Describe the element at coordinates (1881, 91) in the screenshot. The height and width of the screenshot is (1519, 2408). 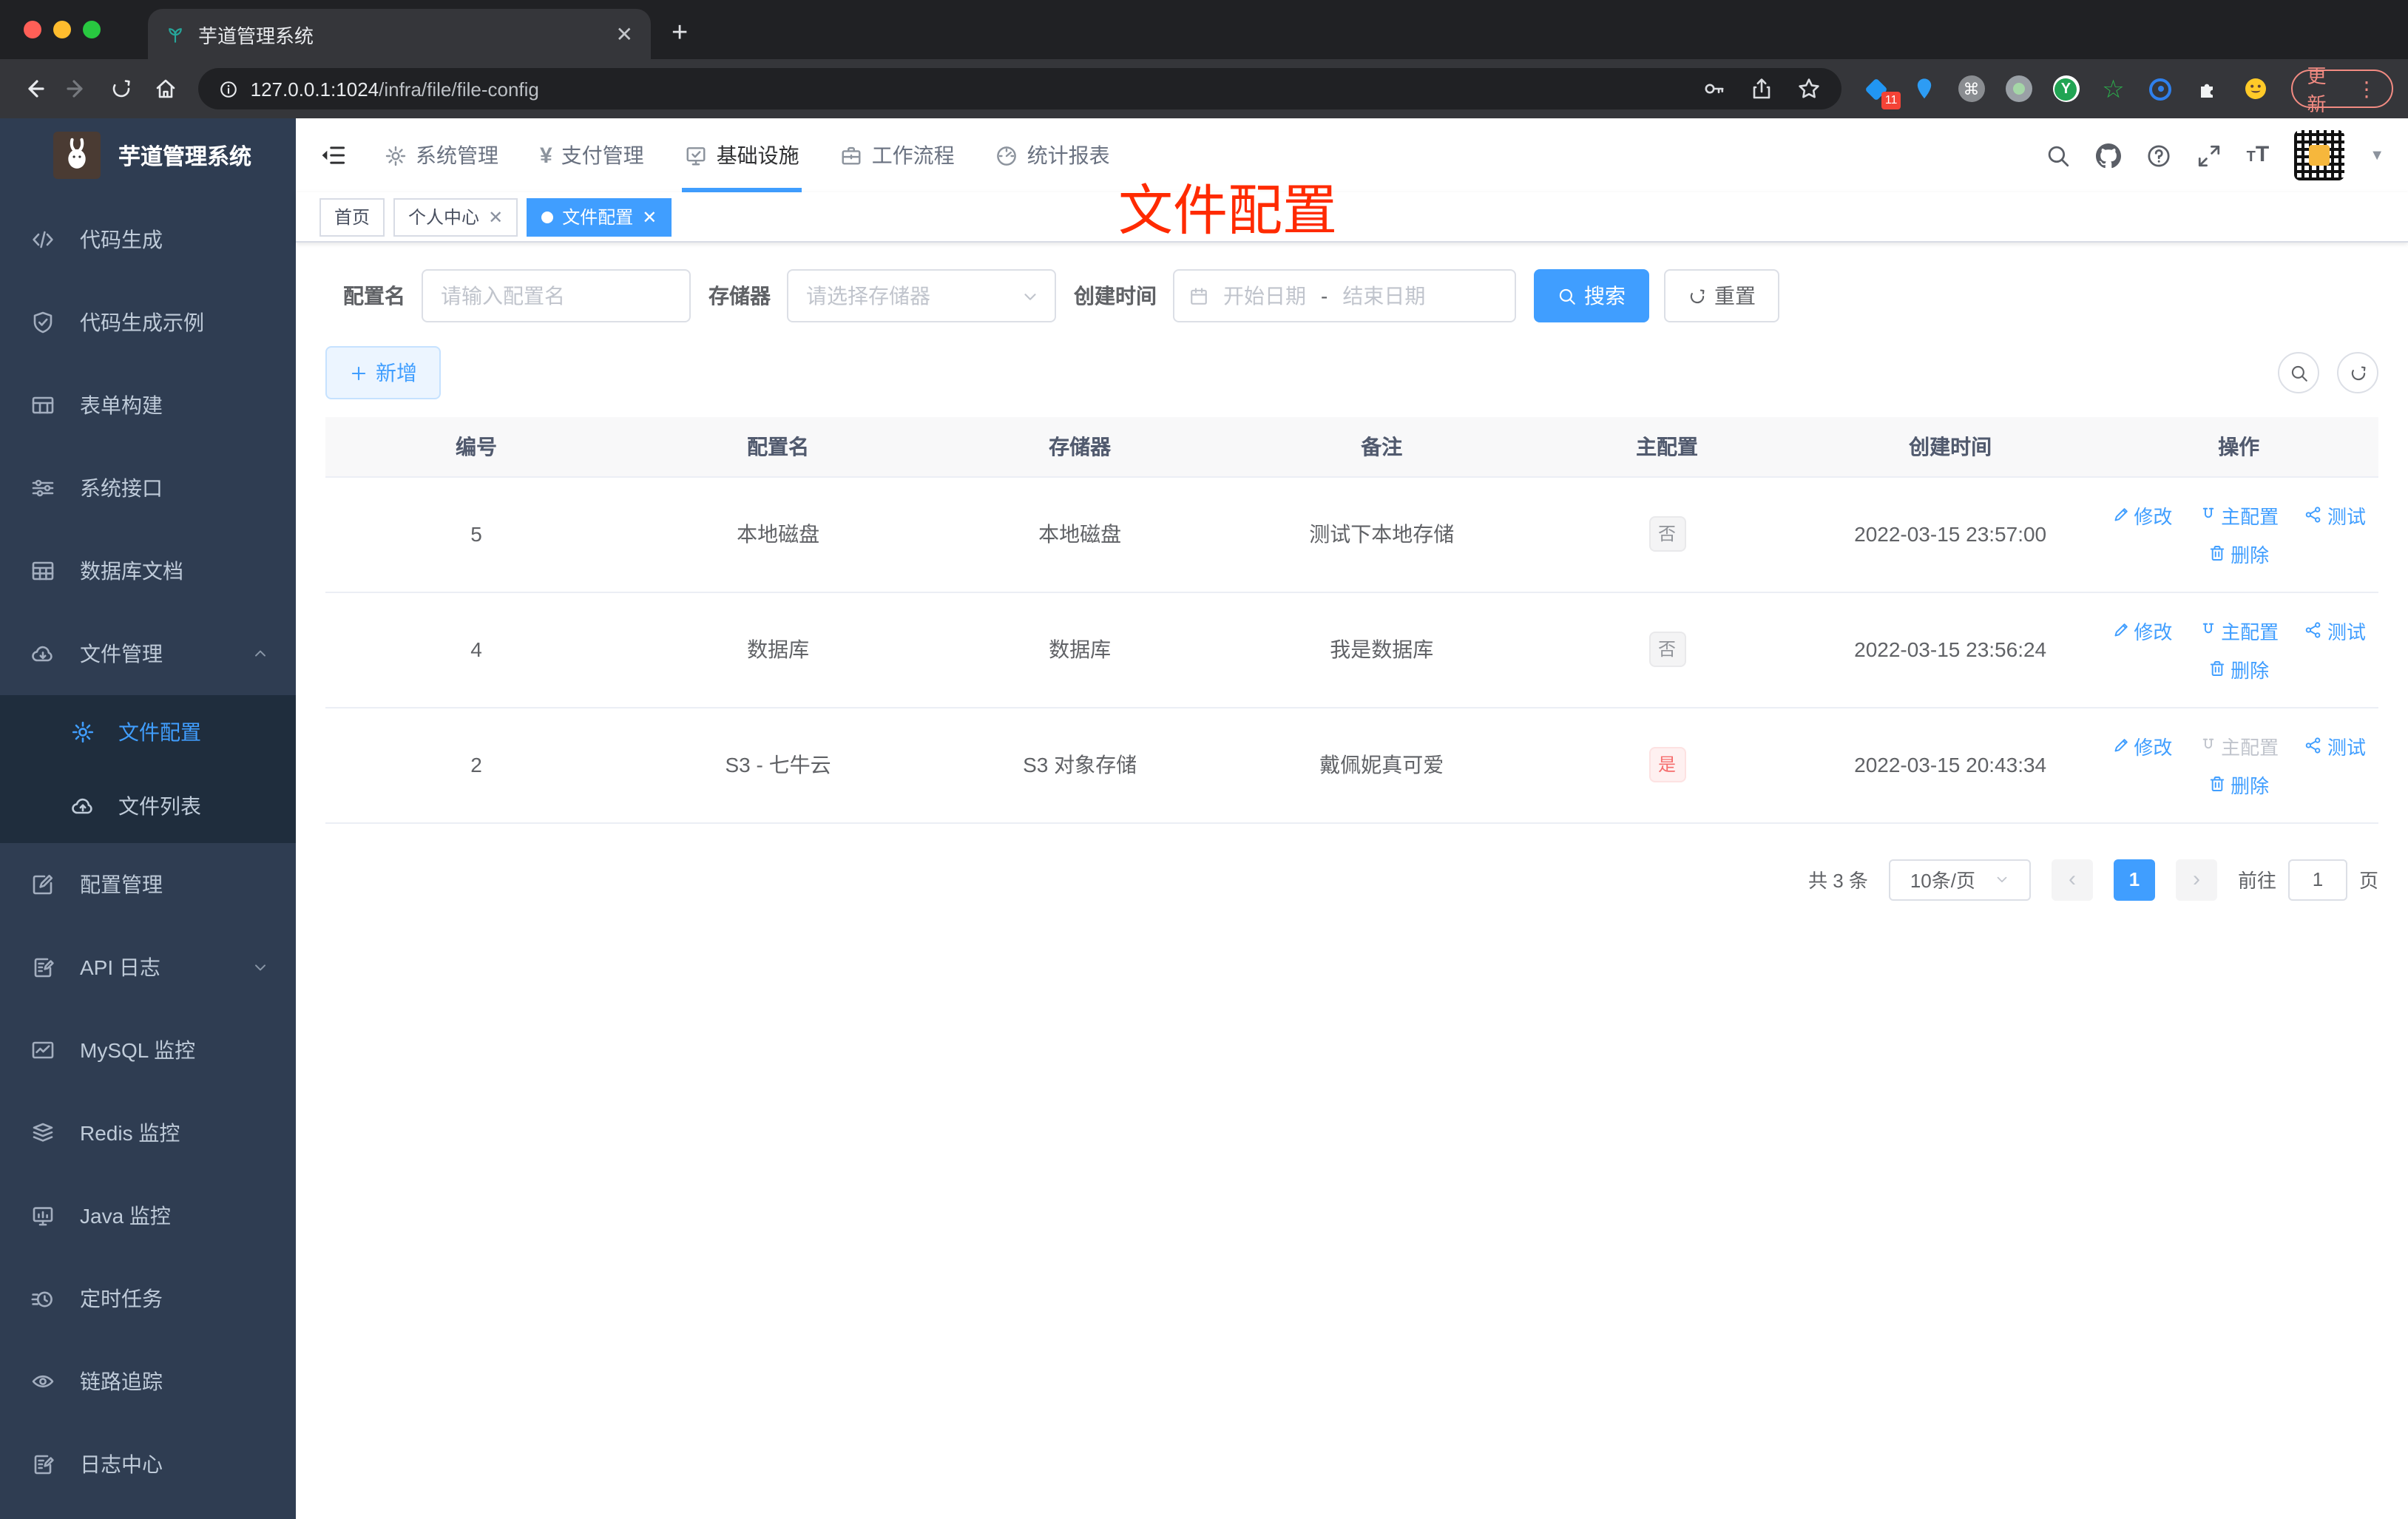
I see `extension-diamond-icon: 11` at that location.